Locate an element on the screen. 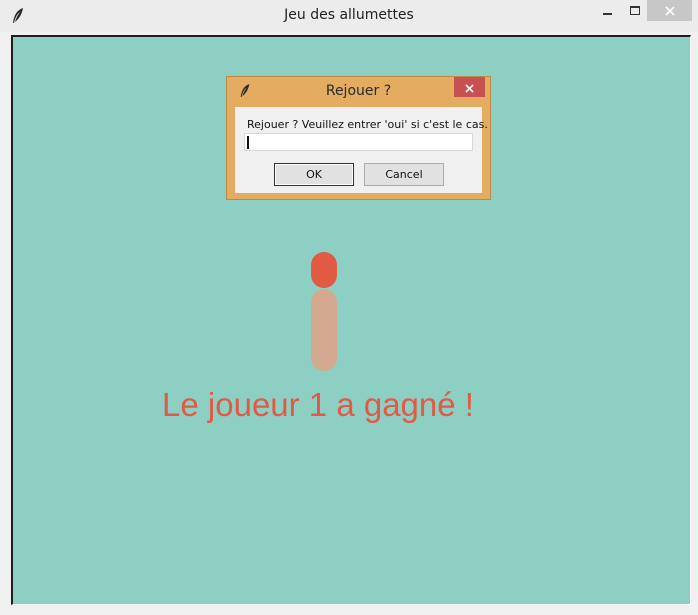  winner-message: Le joueur 1 a gagné ! is located at coordinates (318, 404).